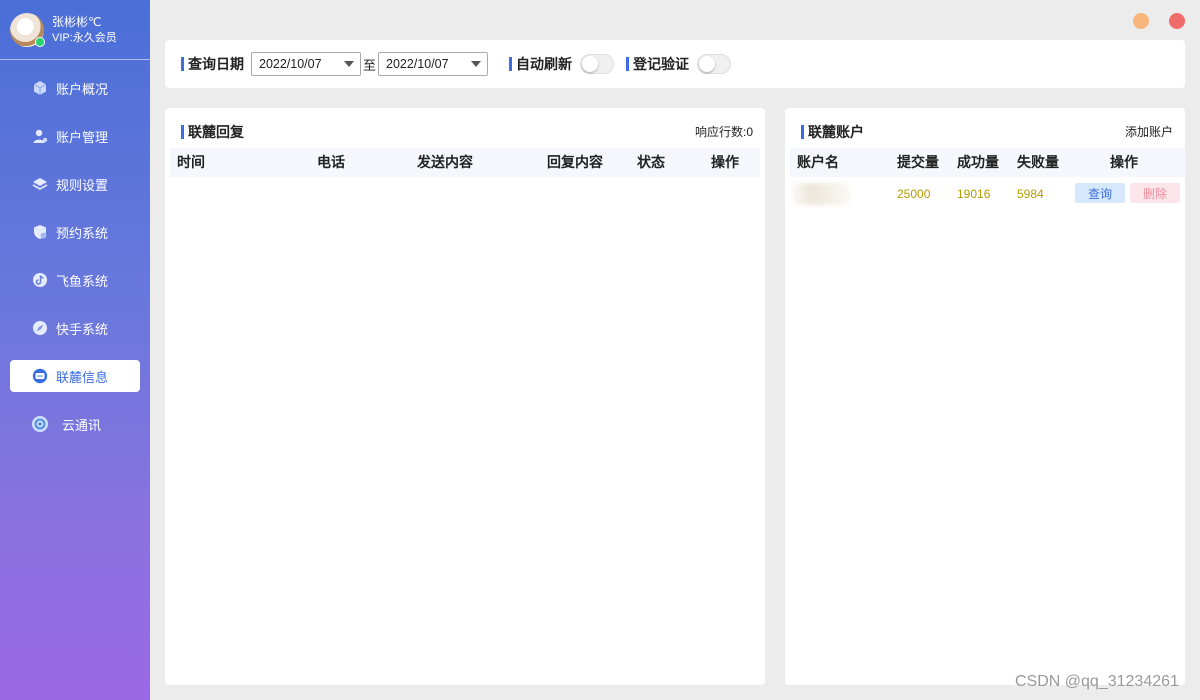 The image size is (1200, 700). I want to click on sidebar-item-account-overview: 账户概况, so click(75, 88).